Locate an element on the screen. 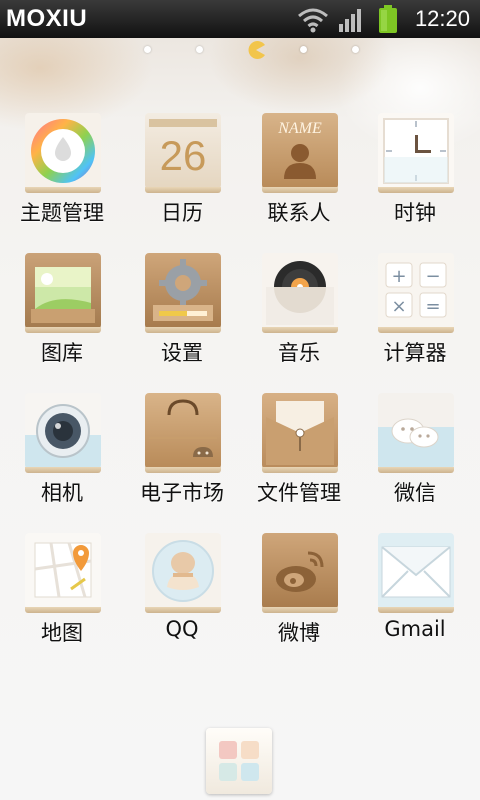 The width and height of the screenshot is (480, 800). wifi-icon is located at coordinates (313, 21).